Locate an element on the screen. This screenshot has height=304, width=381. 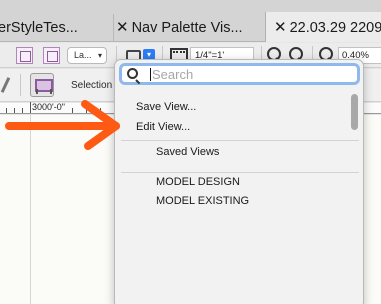
search-input is located at coordinates (252, 74).